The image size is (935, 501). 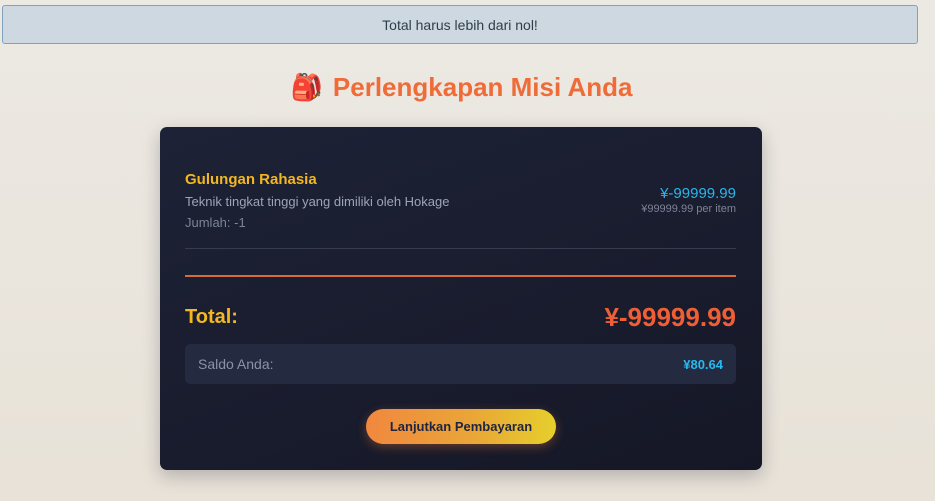 What do you see at coordinates (698, 193) in the screenshot?
I see `item-price: ¥-99999.99` at bounding box center [698, 193].